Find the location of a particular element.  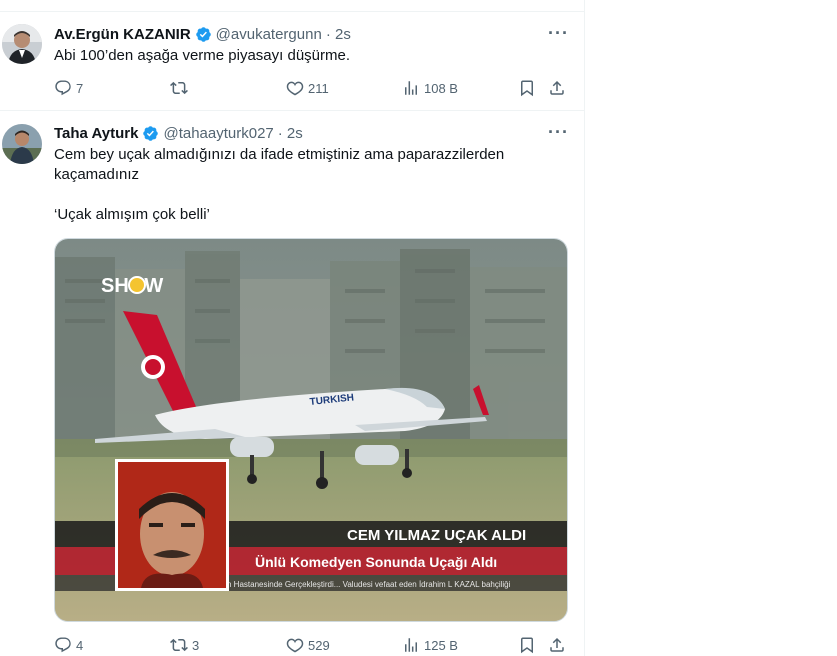

like-button: 211 is located at coordinates (307, 88).